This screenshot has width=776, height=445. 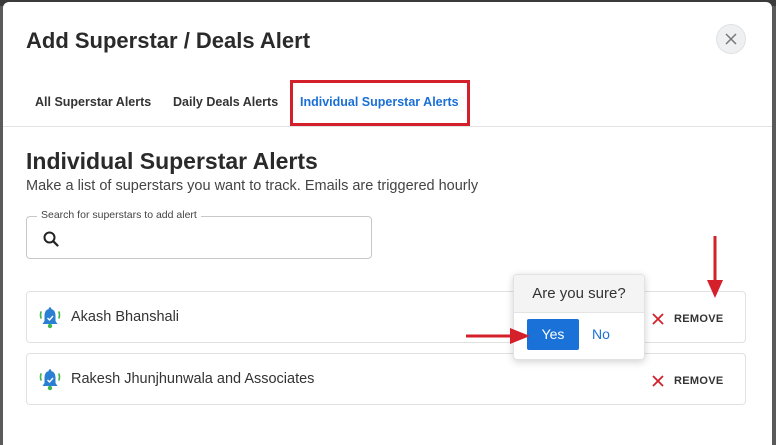 I want to click on alert-name: Rakesh Jhunjhunwala and Associates, so click(x=193, y=379).